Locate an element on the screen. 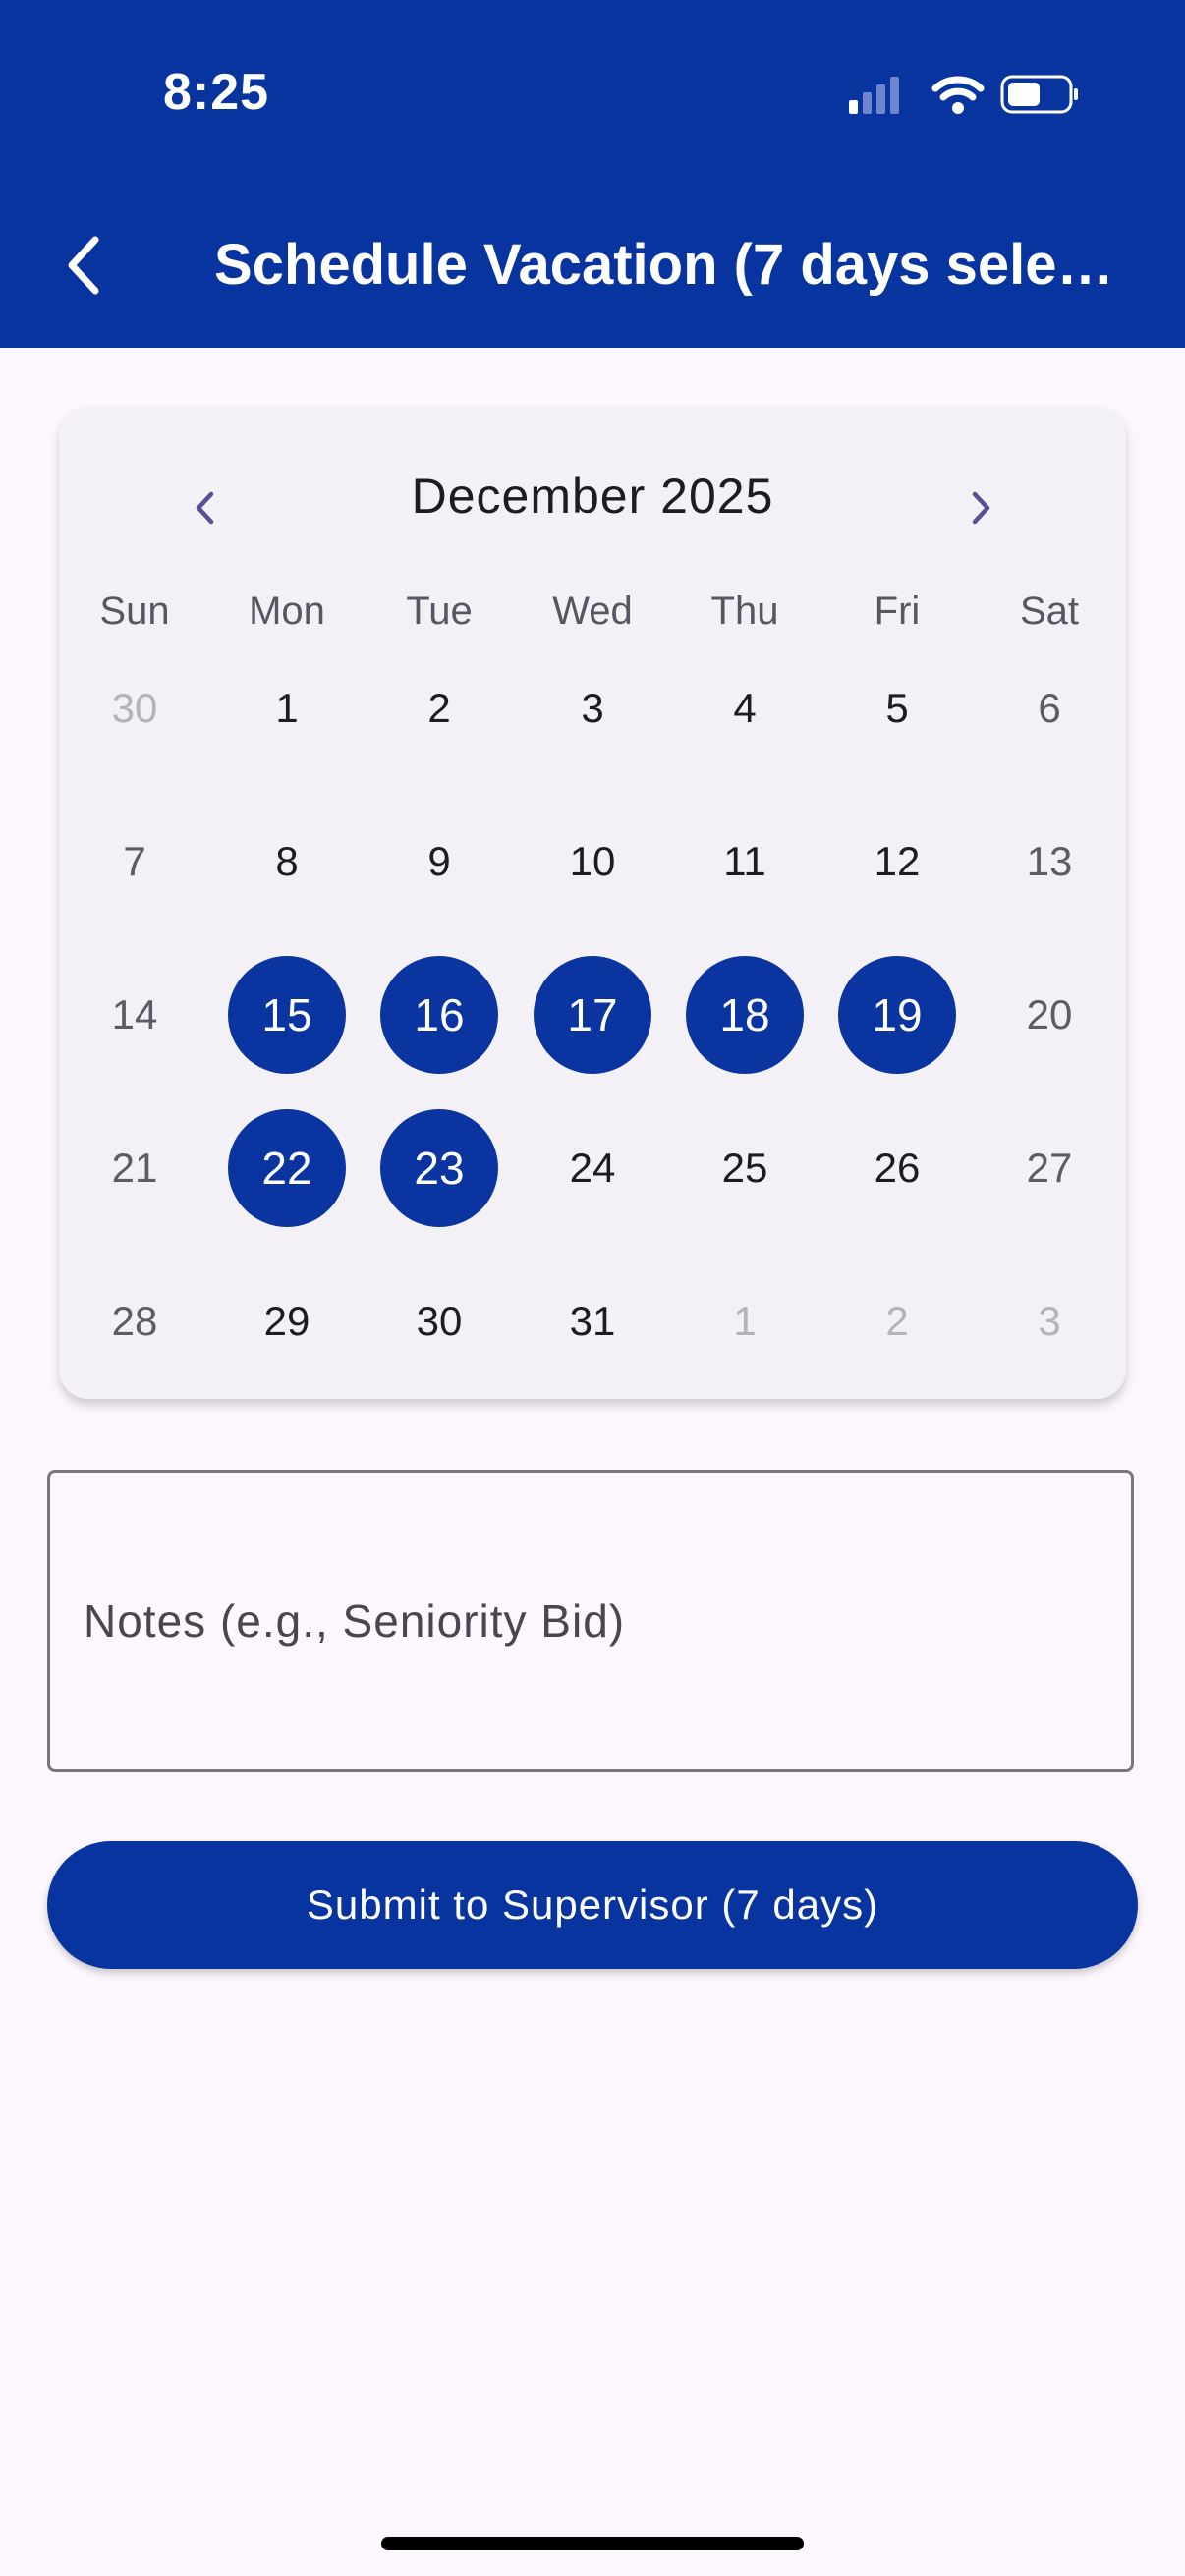  battery-icon is located at coordinates (1039, 94).